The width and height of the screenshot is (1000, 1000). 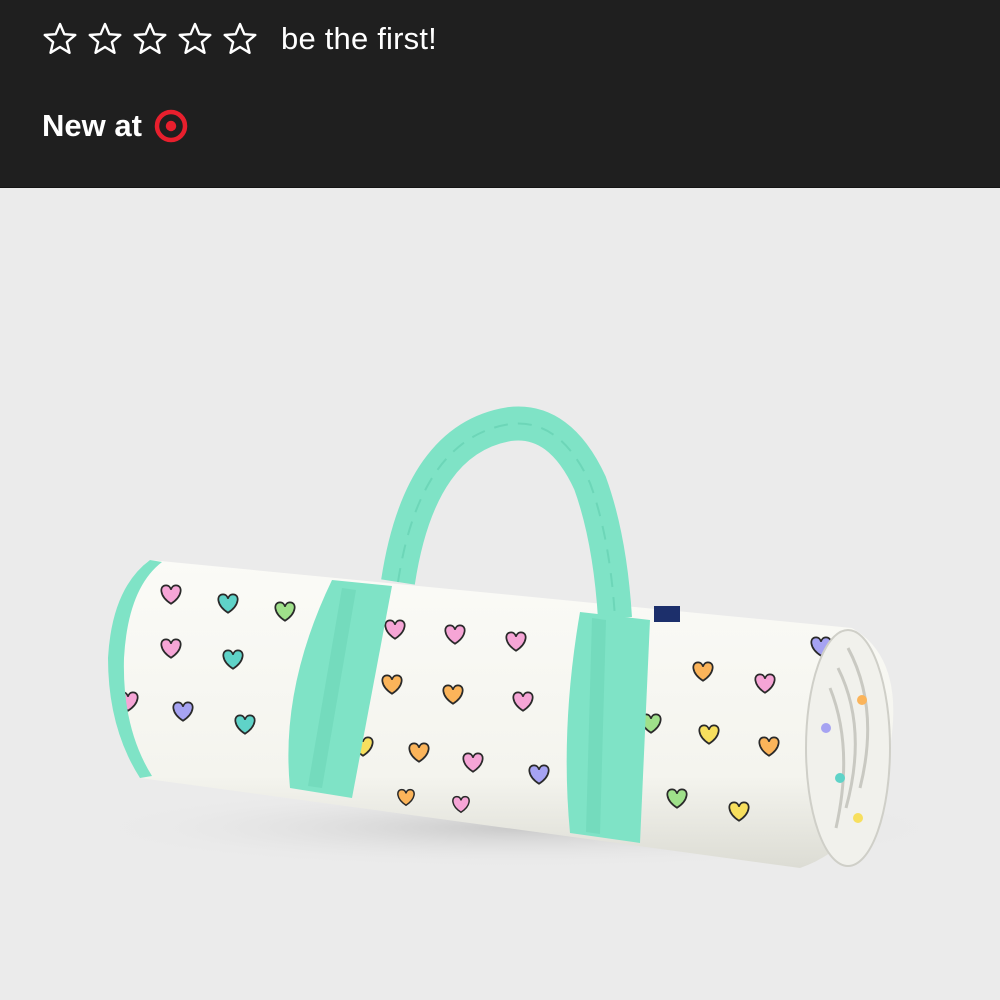 I want to click on new-at-label: New at, so click(x=92, y=125).